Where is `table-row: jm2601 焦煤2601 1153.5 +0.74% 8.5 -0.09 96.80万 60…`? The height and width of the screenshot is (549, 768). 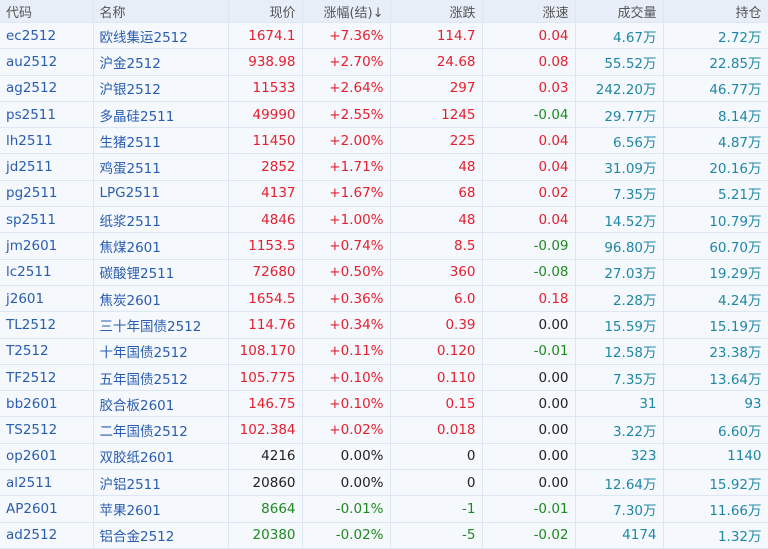 table-row: jm2601 焦煤2601 1153.5 +0.74% 8.5 -0.09 96.80万 60… is located at coordinates (384, 246).